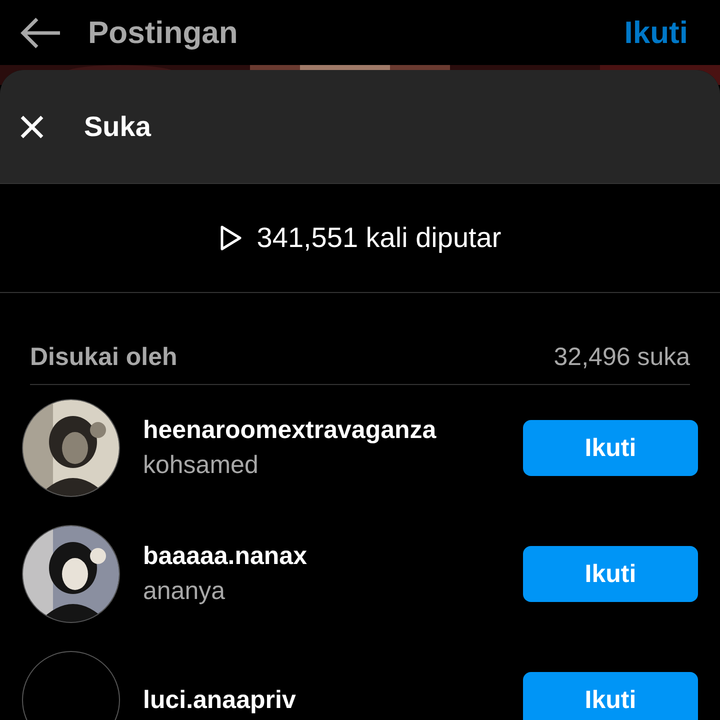 The image size is (720, 720). I want to click on sheet-title: Suka, so click(117, 126).